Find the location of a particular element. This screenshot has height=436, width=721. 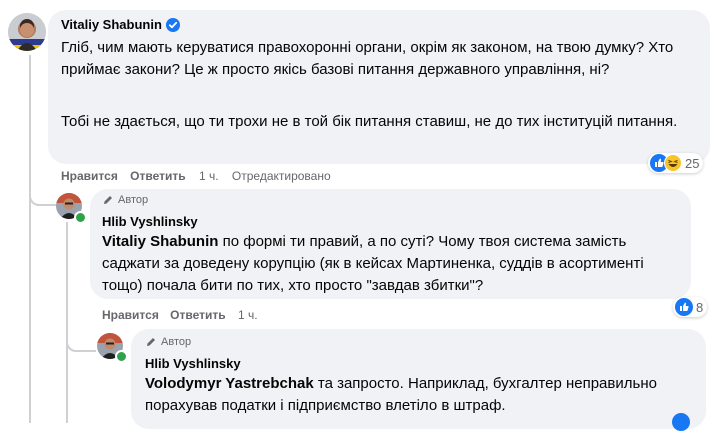

reaction-summary: 8 is located at coordinates (690, 307).